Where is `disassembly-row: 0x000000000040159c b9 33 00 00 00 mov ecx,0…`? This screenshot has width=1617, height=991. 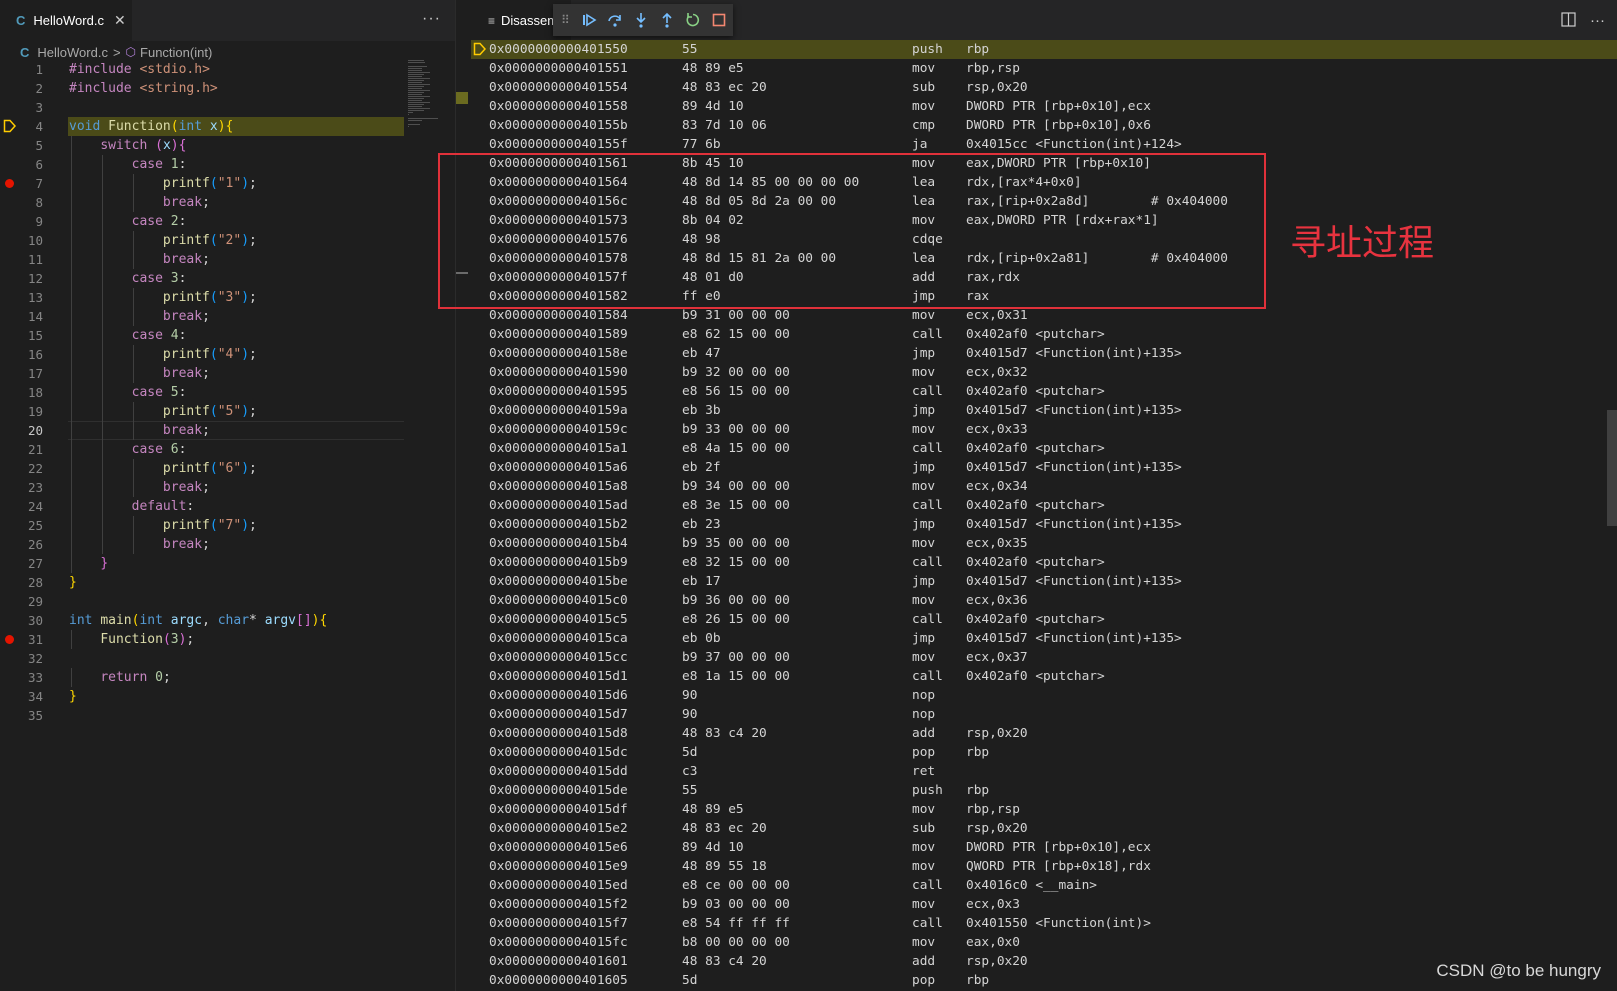
disassembly-row: 0x000000000040159c b9 33 00 00 00 mov ecx,0… is located at coordinates (1044, 429).